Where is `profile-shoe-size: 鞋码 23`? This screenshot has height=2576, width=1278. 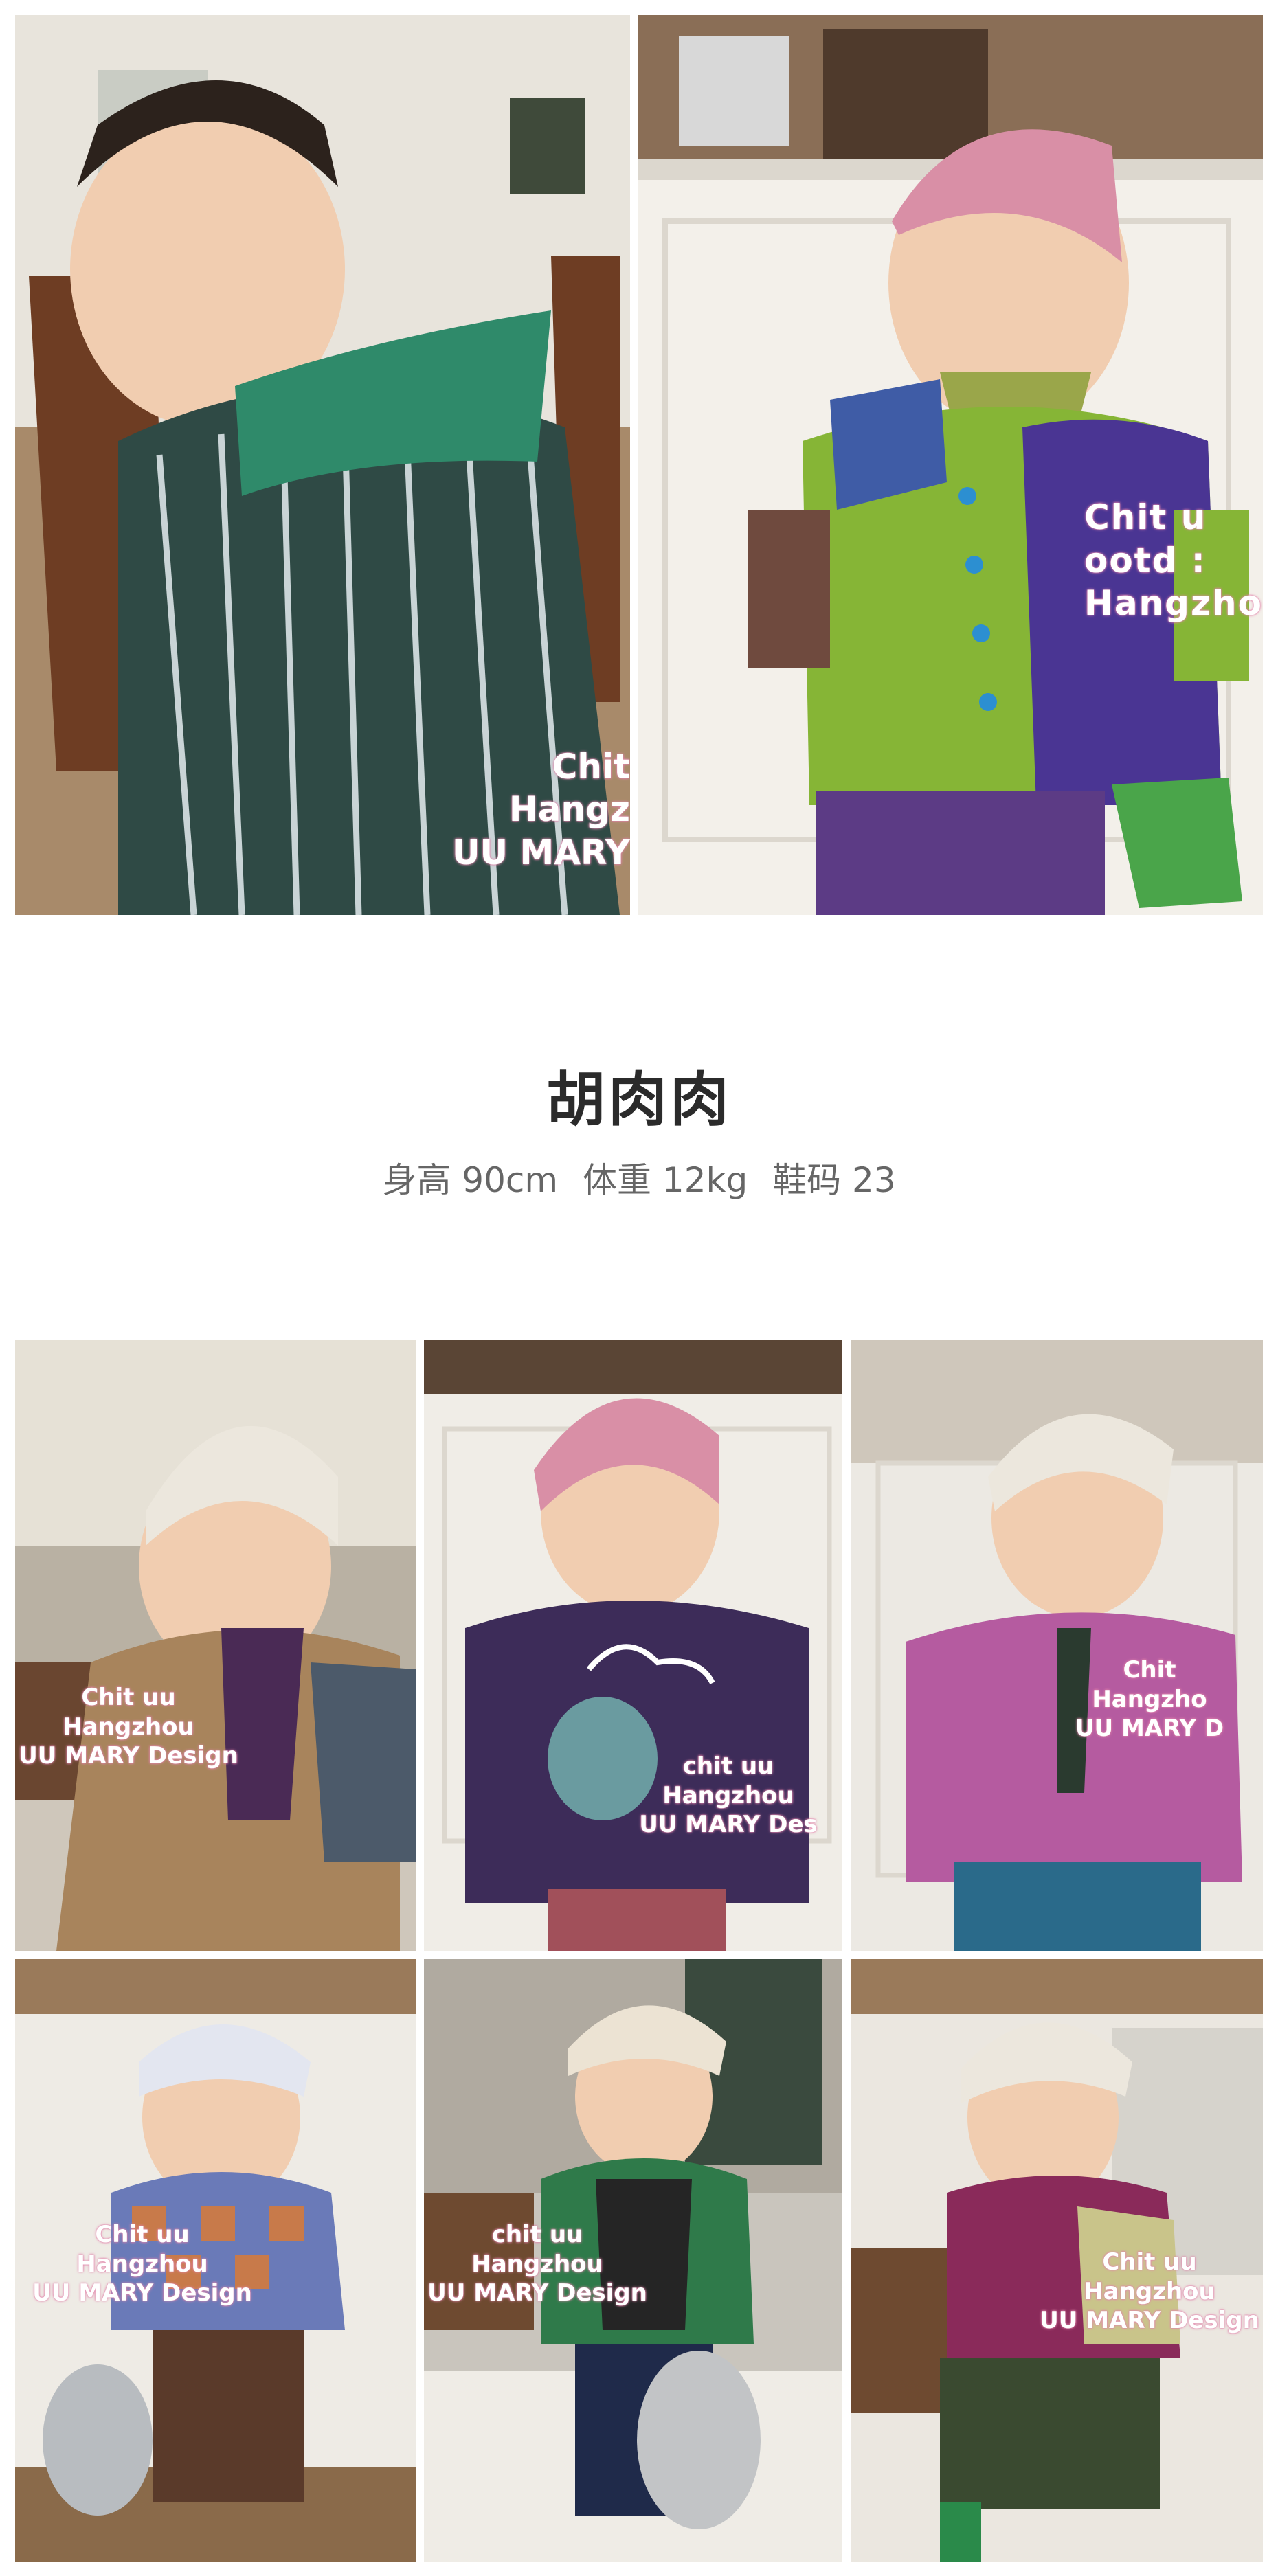
profile-shoe-size: 鞋码 23 is located at coordinates (834, 1180).